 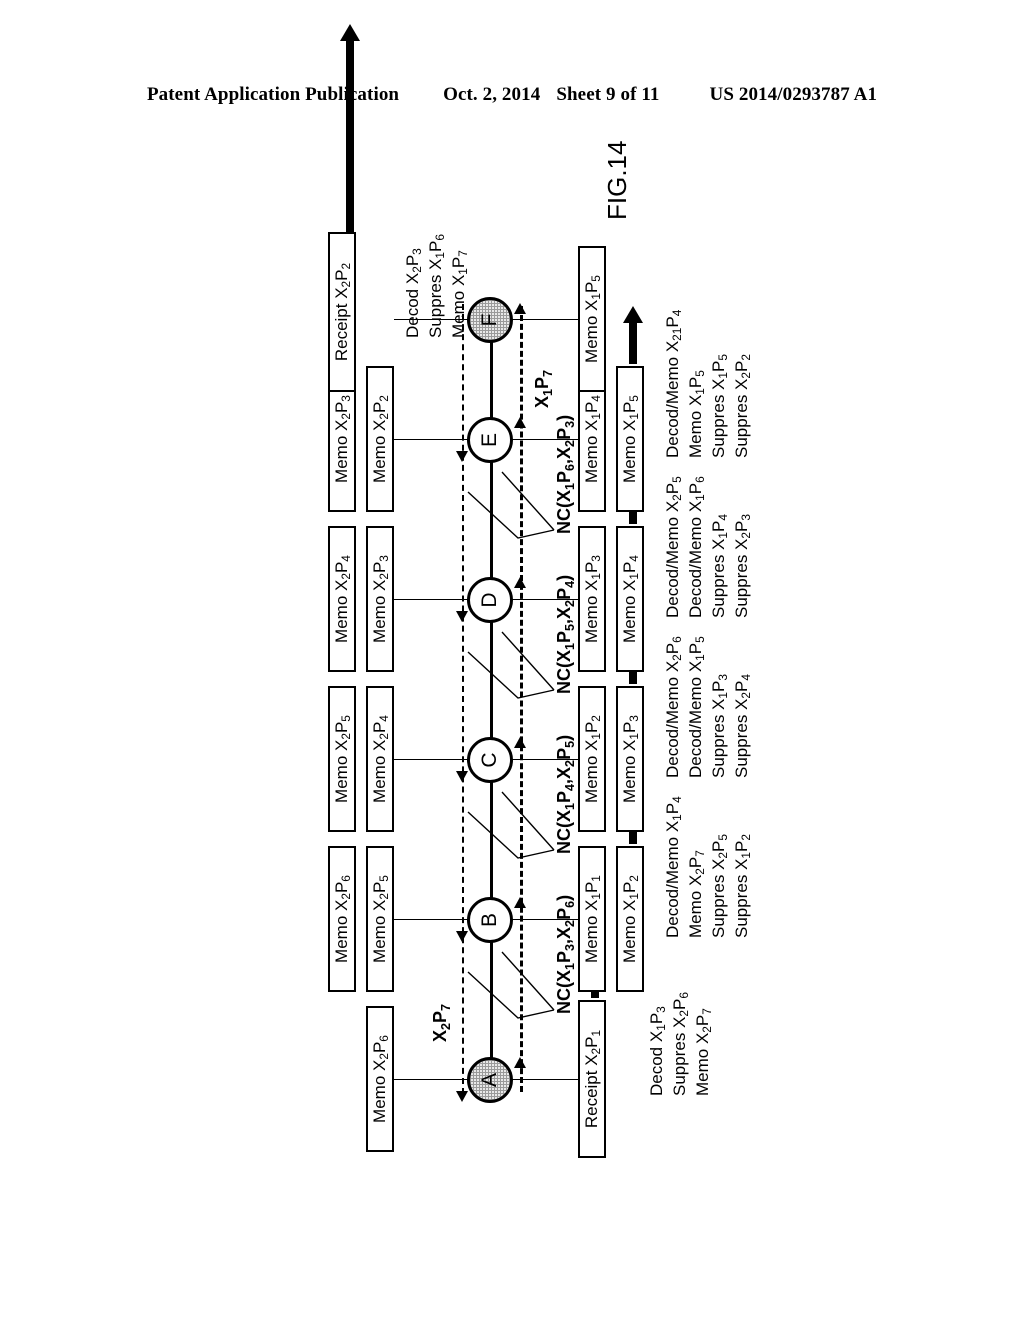 I want to click on output-arrow-e, so click(x=633, y=334).